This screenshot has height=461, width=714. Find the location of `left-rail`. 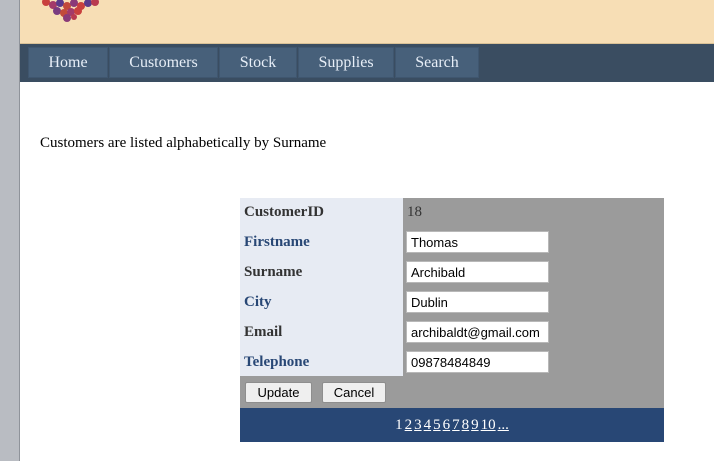

left-rail is located at coordinates (10, 230).